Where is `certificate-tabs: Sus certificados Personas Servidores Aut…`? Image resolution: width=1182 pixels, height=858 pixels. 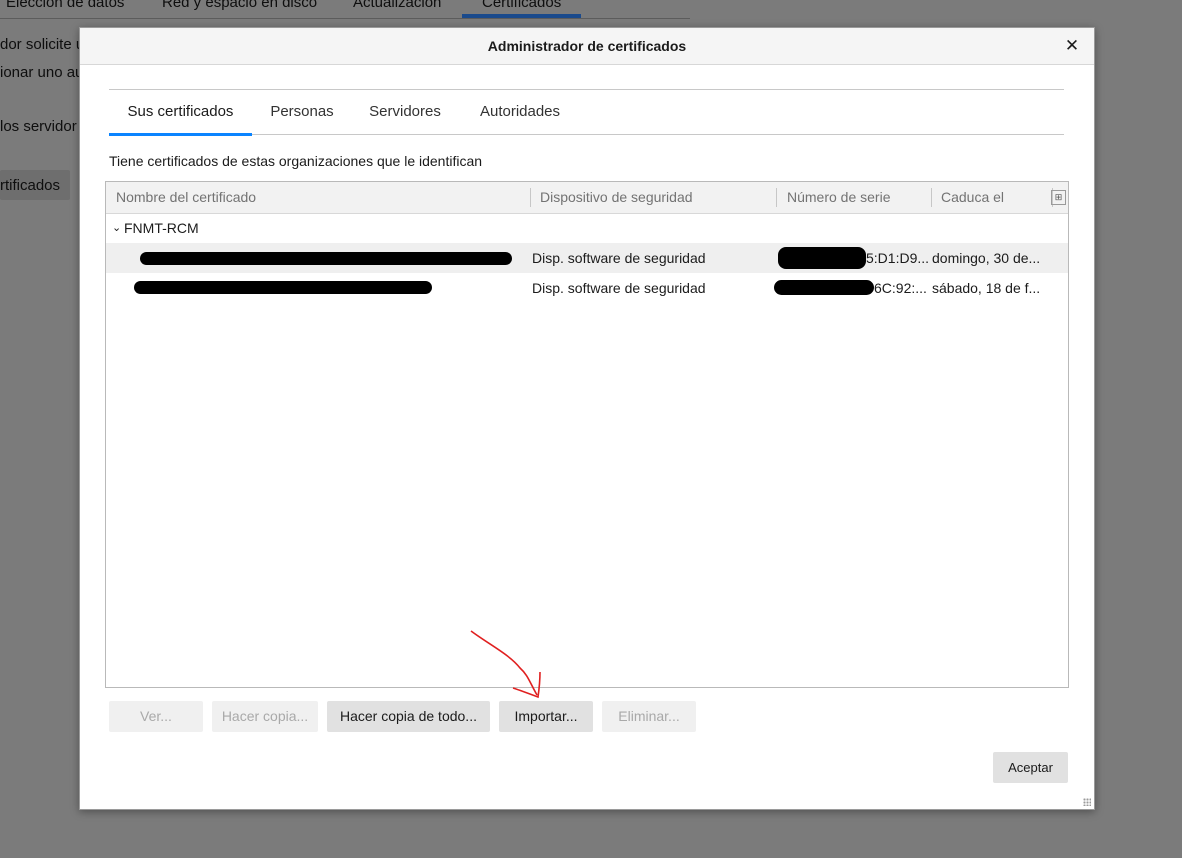
certificate-tabs: Sus certificados Personas Servidores Aut… is located at coordinates (586, 112).